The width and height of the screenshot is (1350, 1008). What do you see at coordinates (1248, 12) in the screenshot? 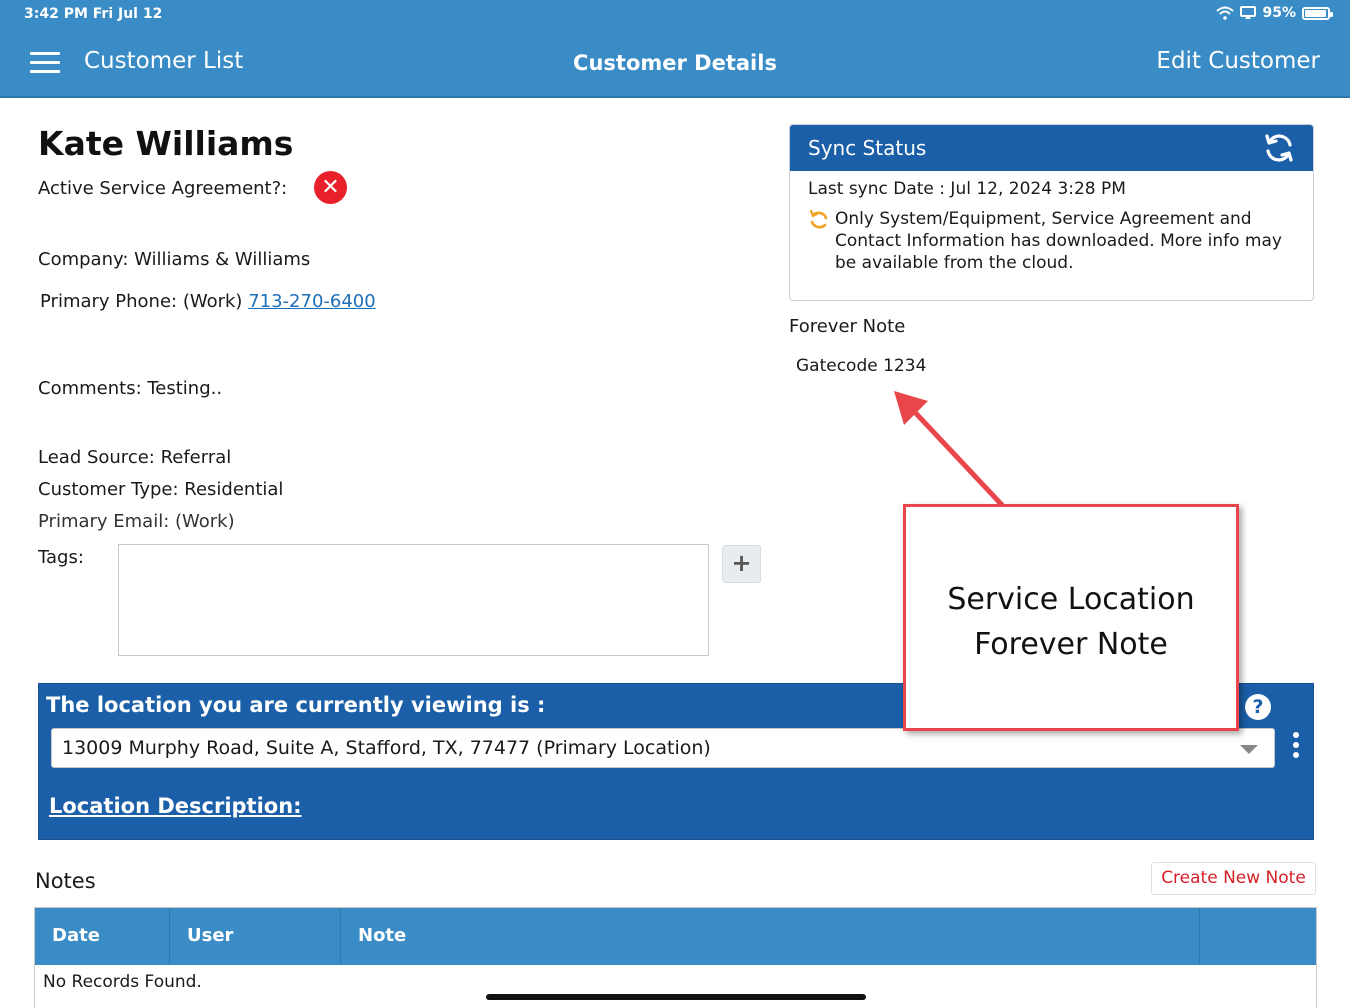
I see `screen-mirror-icon` at bounding box center [1248, 12].